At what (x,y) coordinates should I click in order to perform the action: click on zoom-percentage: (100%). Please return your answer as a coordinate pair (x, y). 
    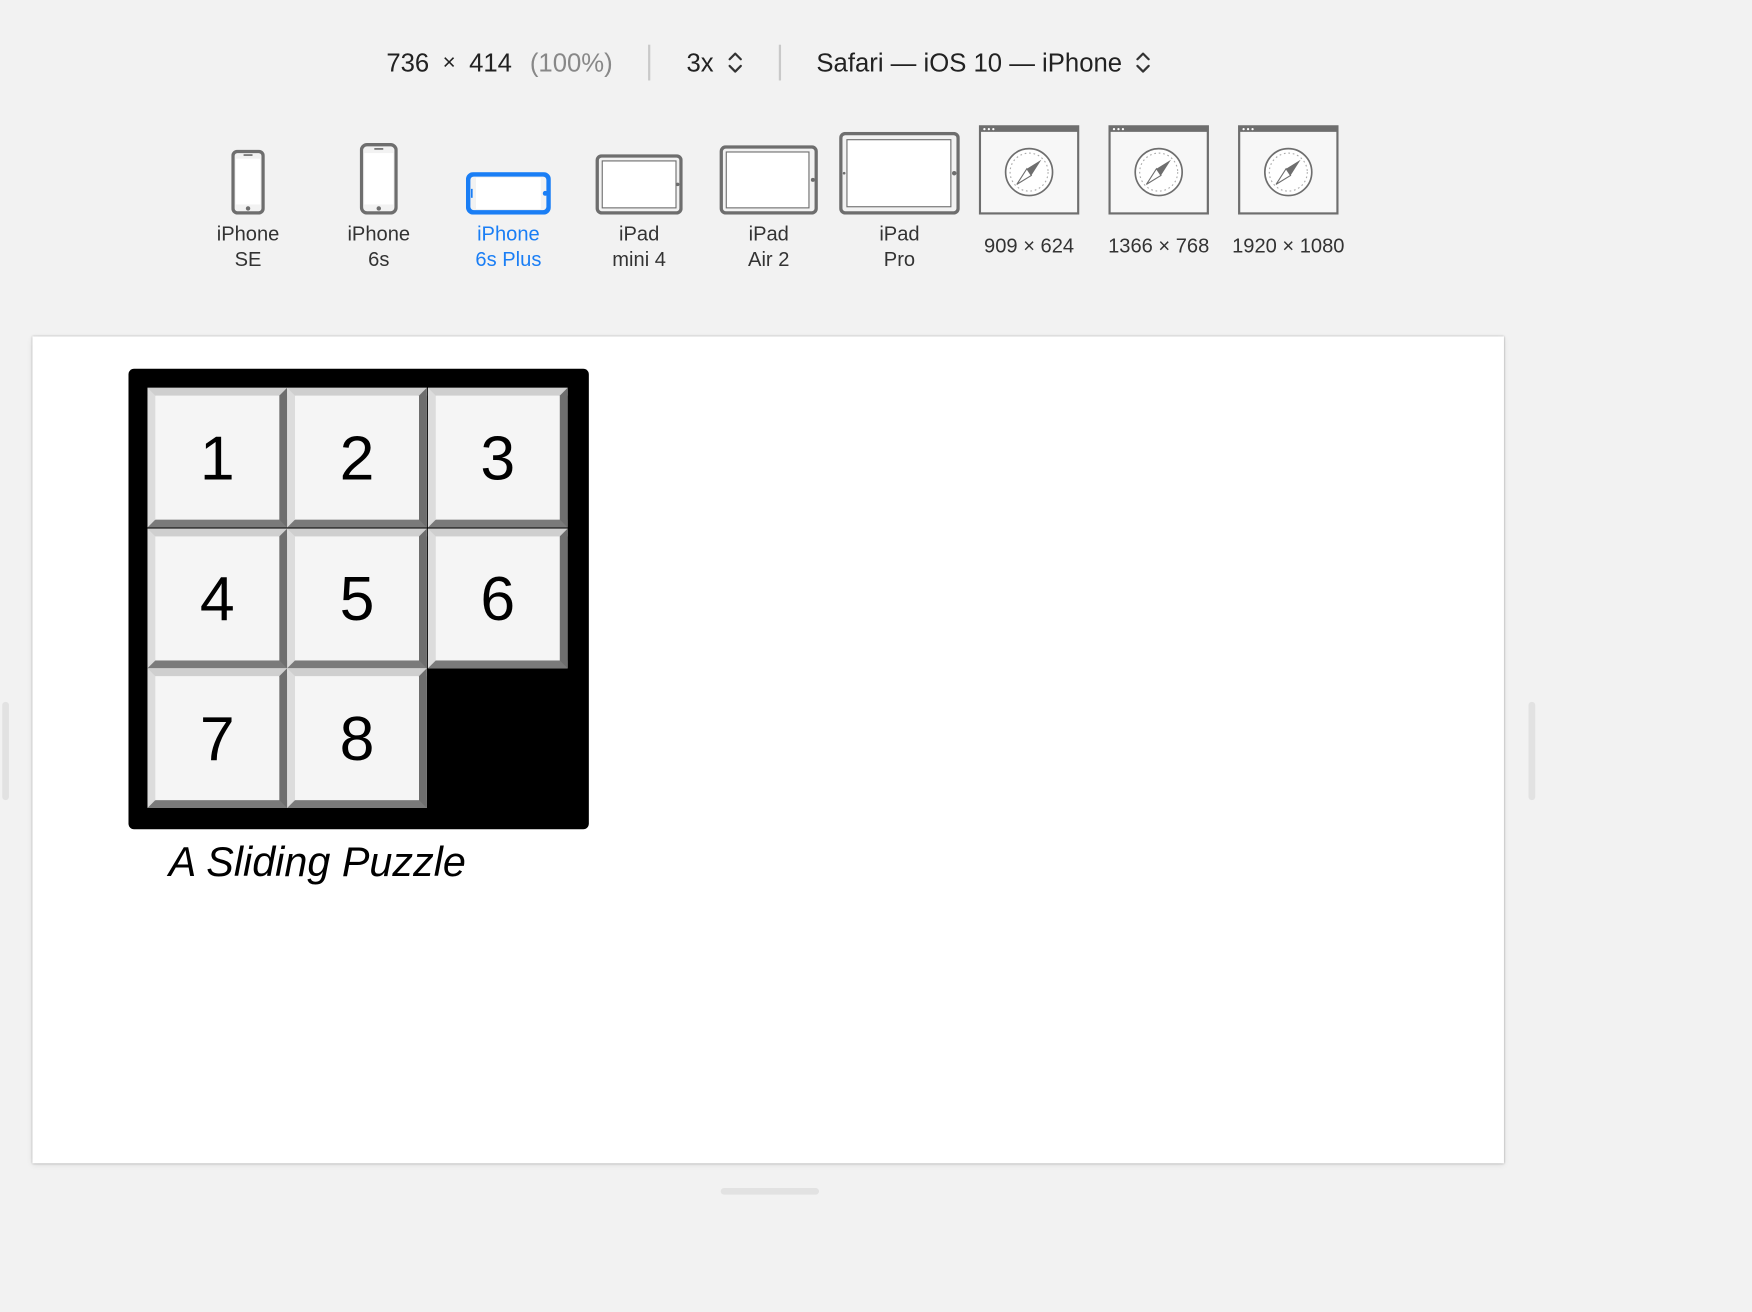
    Looking at the image, I should click on (571, 62).